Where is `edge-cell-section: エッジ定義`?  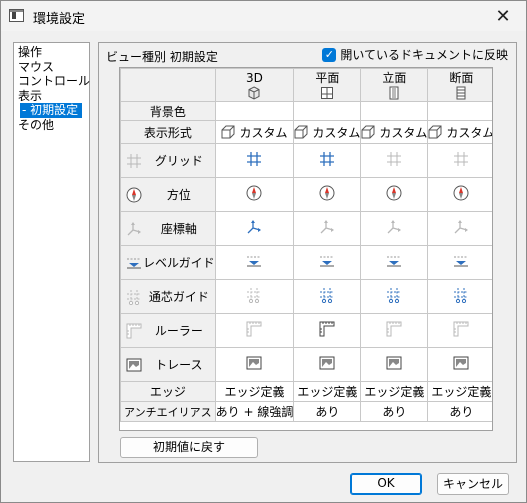
edge-cell-section: エッジ定義 is located at coordinates (459, 391).